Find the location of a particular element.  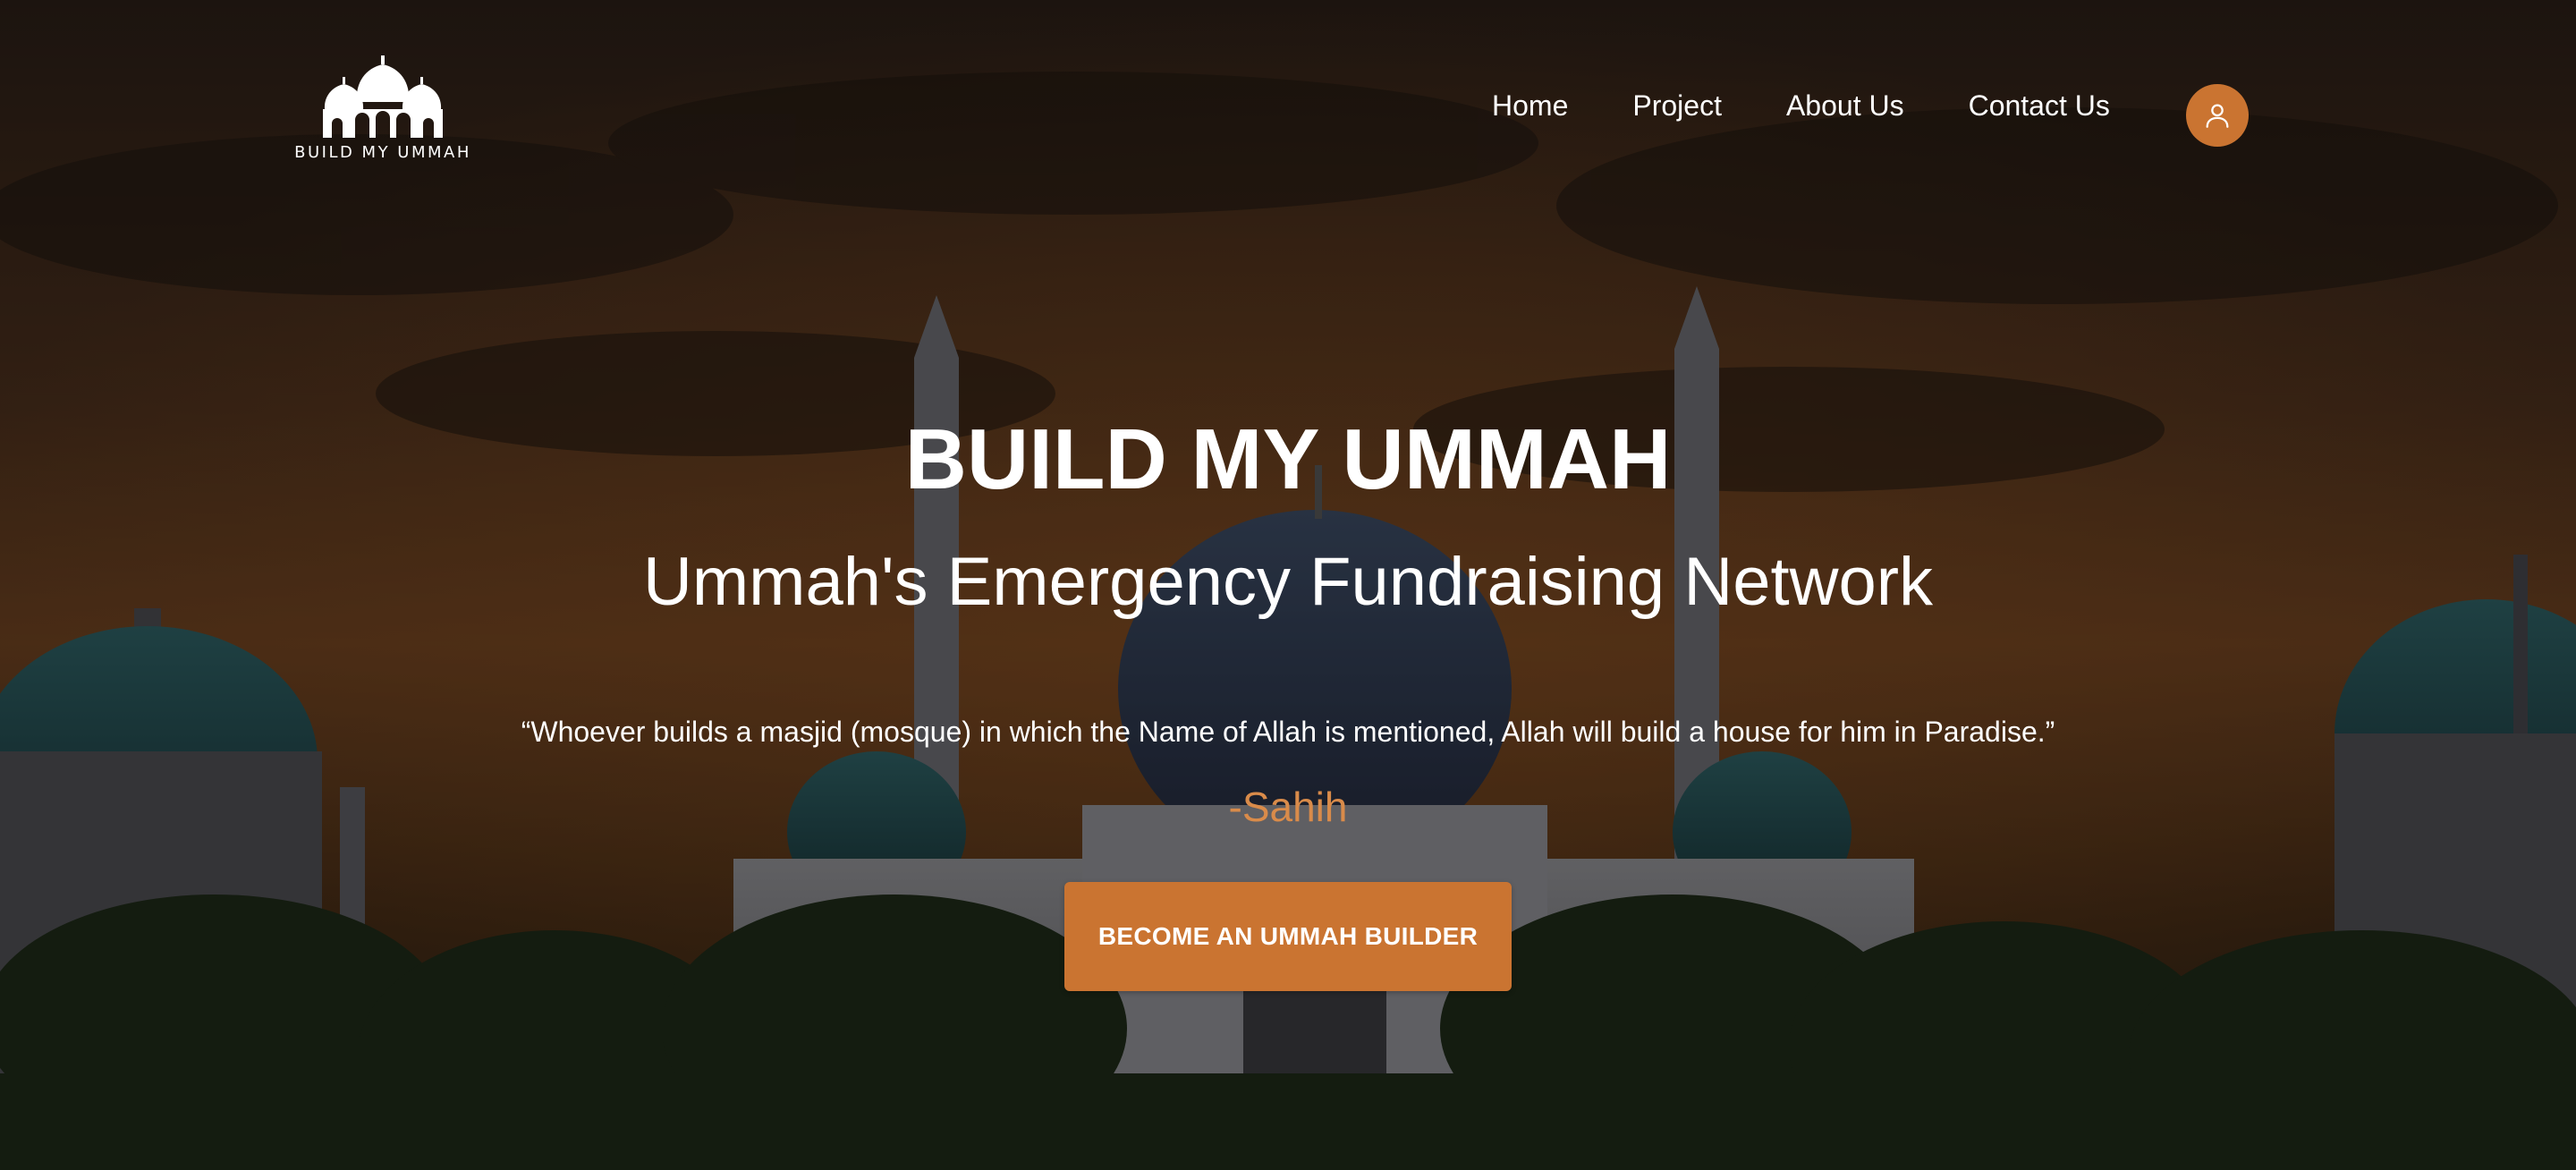

quote-attribution: -Sahih is located at coordinates (1288, 807).